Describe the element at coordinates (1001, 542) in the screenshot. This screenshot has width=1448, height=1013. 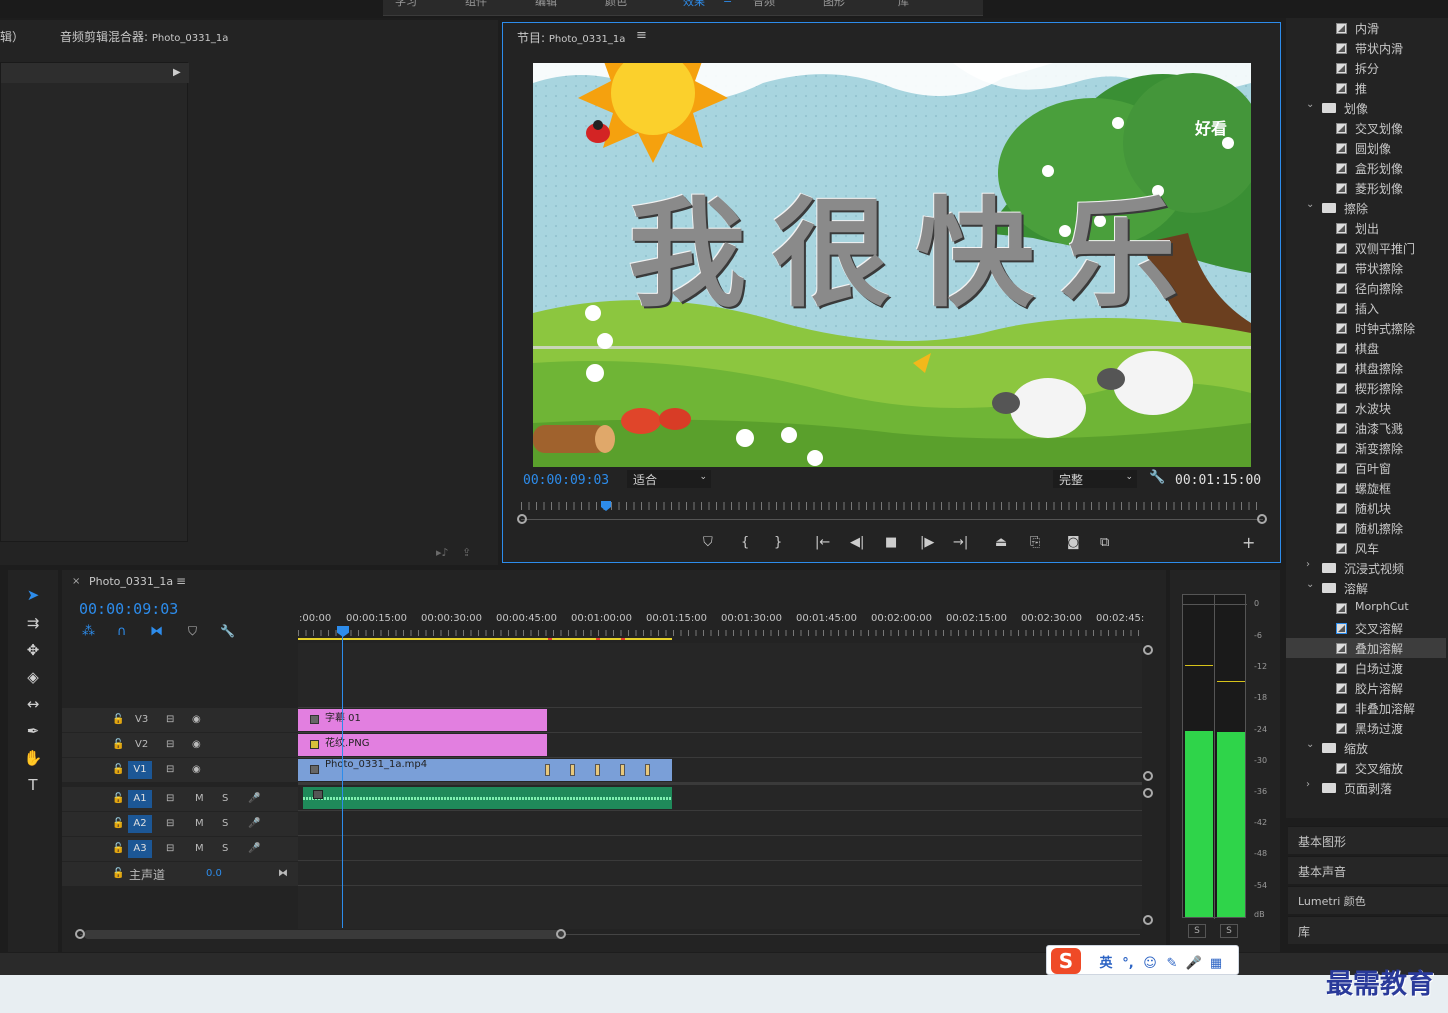
I see `lift-icon: ⏏` at that location.